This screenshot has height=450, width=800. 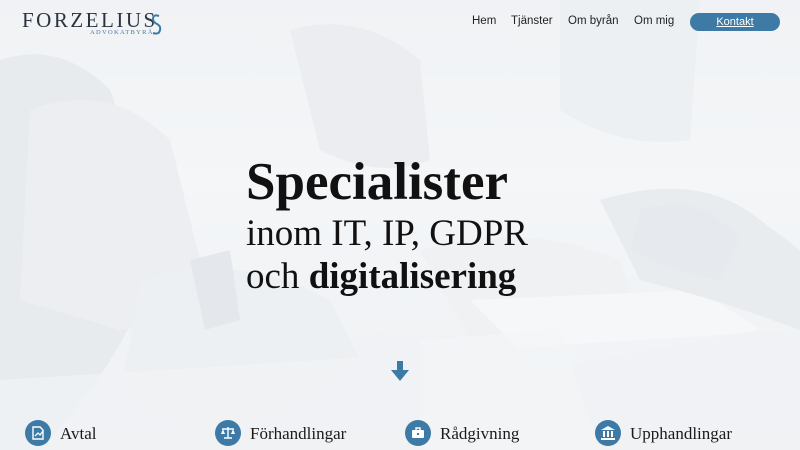 What do you see at coordinates (78, 433) in the screenshot?
I see `service-label: Avtal` at bounding box center [78, 433].